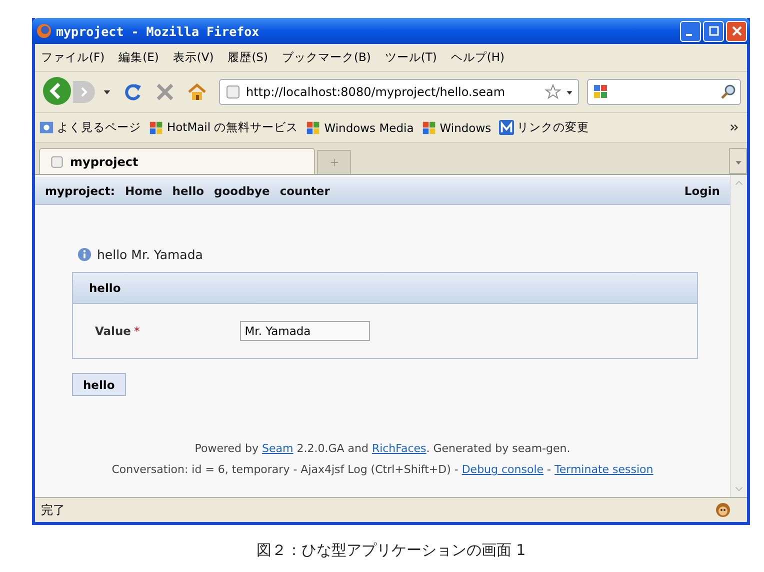 This screenshot has height=572, width=764. I want to click on tab-list-button, so click(738, 161).